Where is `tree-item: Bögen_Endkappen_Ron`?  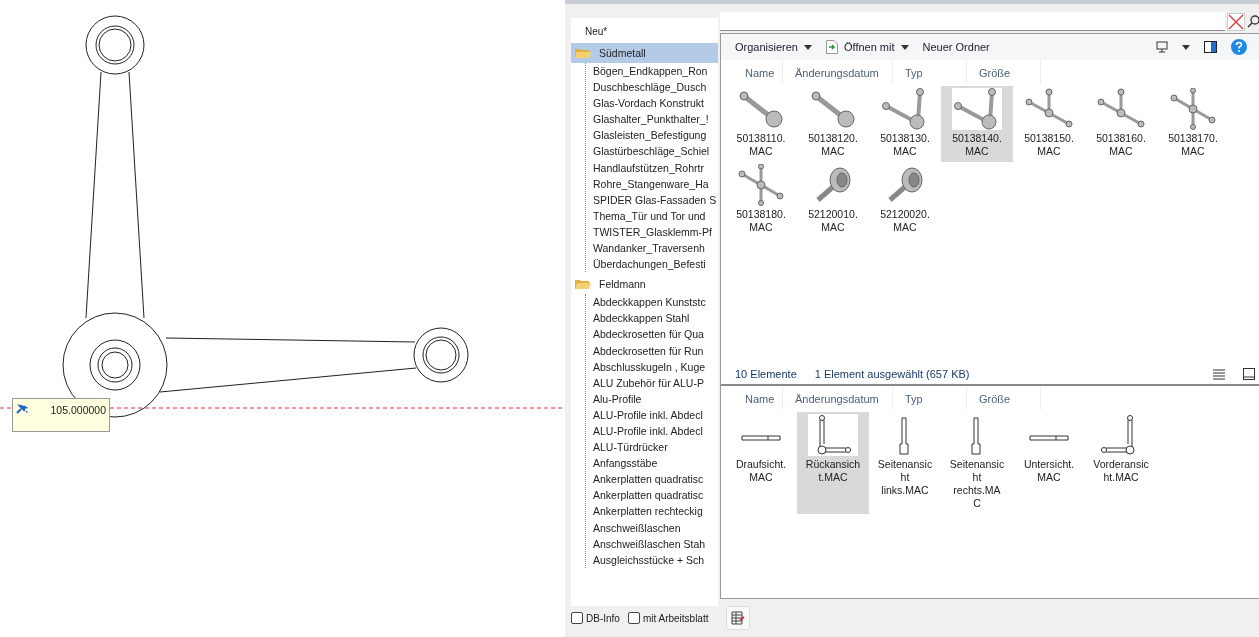
tree-item: Bögen_Endkappen_Ron is located at coordinates (652, 71).